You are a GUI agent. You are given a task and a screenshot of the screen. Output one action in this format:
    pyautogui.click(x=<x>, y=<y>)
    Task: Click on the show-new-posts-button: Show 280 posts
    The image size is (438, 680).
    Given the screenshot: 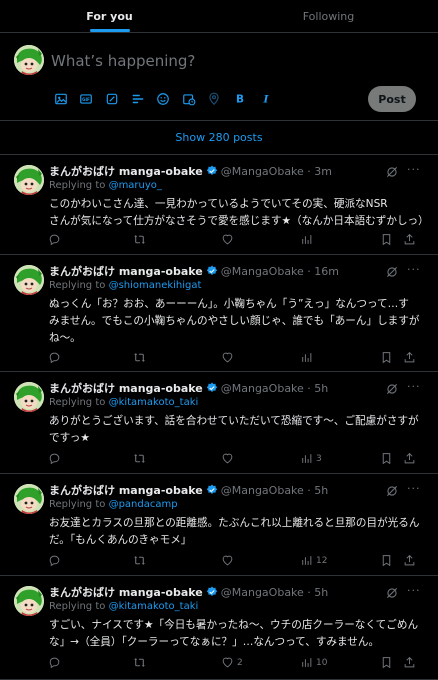 What is the action you would take?
    pyautogui.click(x=219, y=138)
    